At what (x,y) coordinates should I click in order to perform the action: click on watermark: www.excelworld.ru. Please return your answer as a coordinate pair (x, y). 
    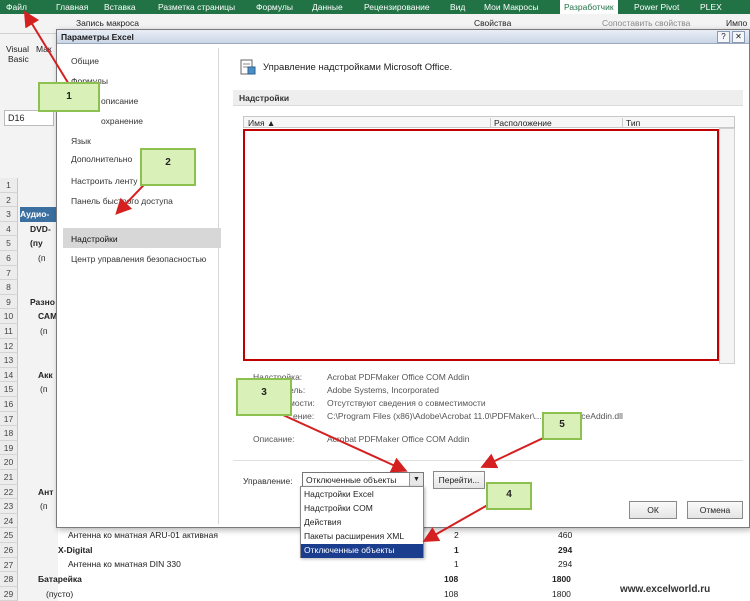
    Looking at the image, I should click on (665, 589).